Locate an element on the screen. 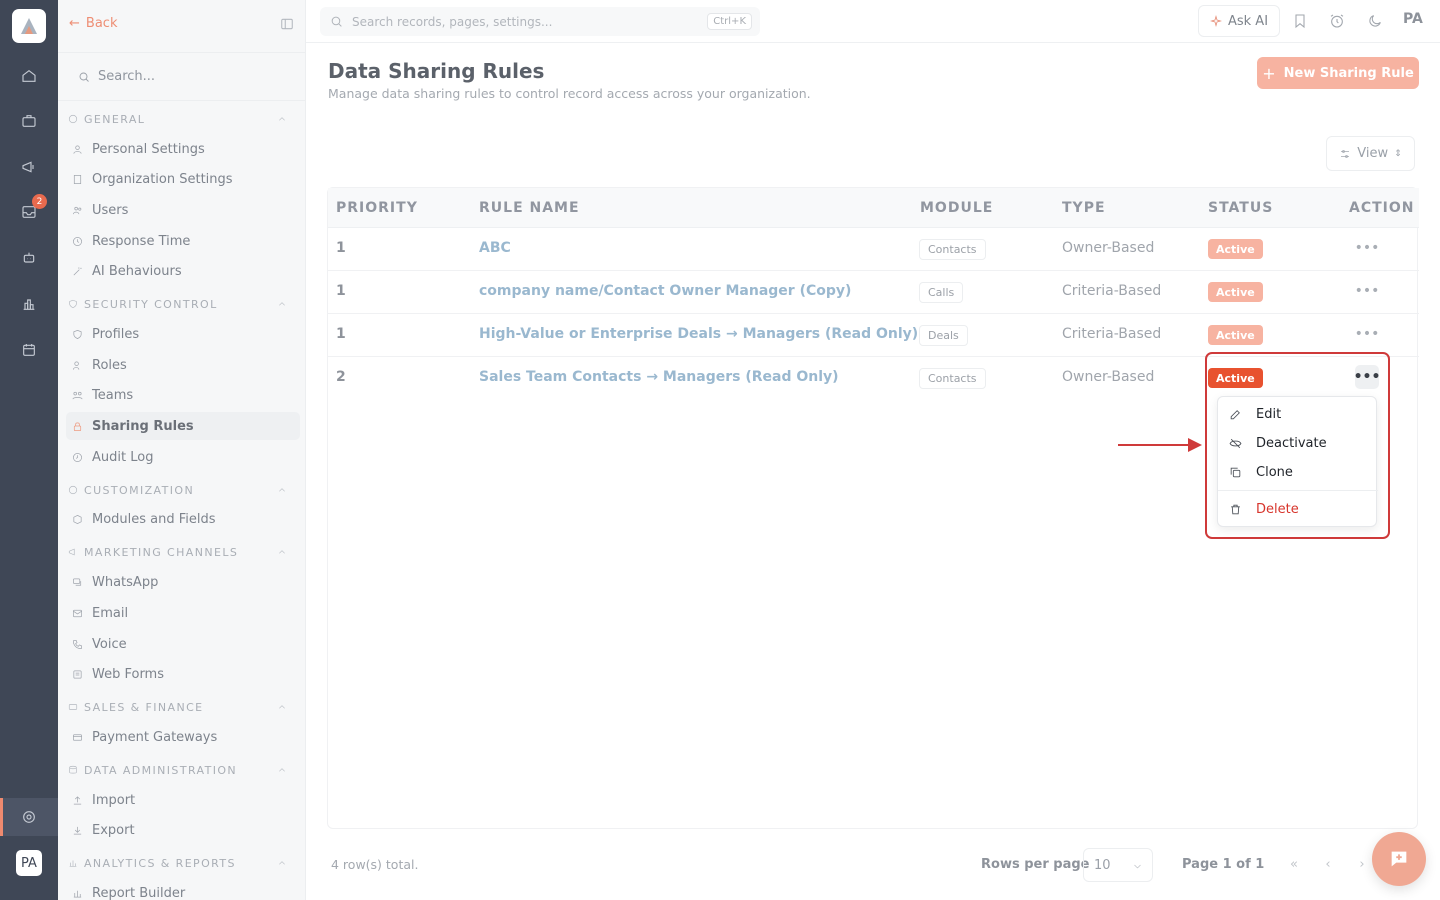  palette-icon is located at coordinates (73, 490).